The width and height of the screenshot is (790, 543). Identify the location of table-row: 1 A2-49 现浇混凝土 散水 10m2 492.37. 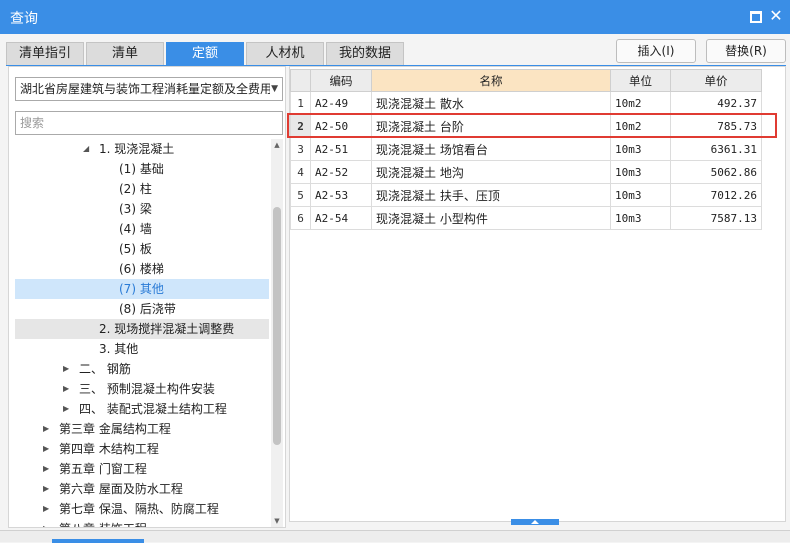
(526, 103).